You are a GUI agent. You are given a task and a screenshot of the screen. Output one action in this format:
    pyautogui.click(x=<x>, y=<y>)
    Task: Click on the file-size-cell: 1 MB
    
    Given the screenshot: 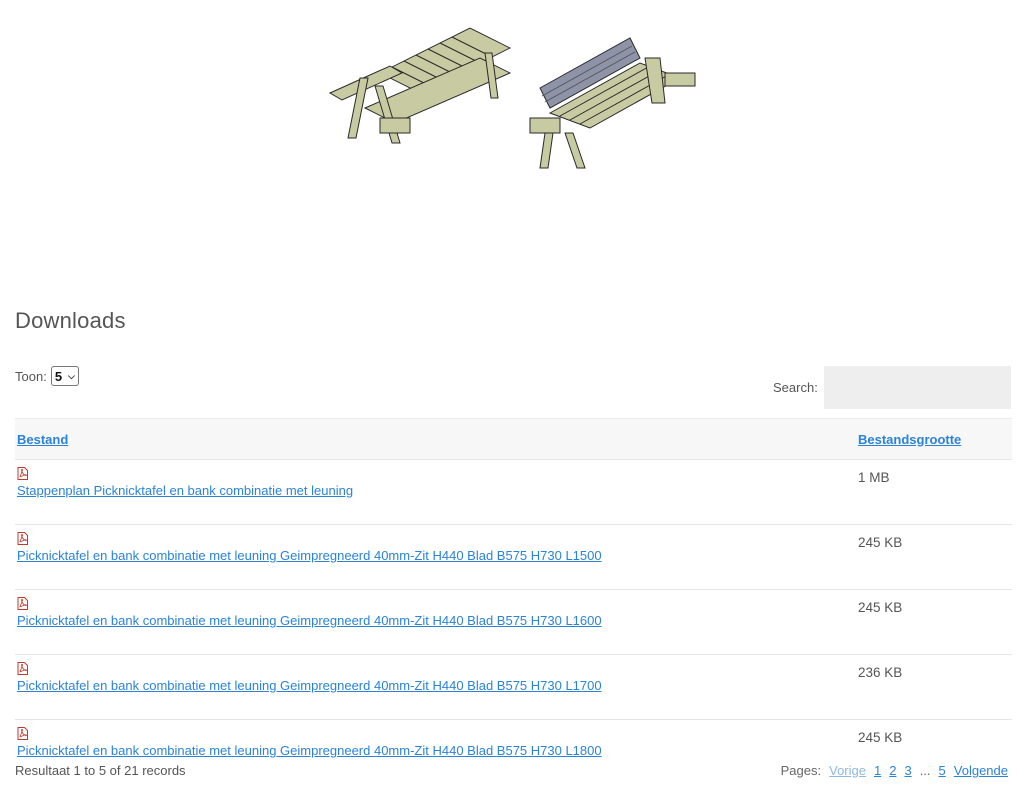 What is the action you would take?
    pyautogui.click(x=935, y=492)
    